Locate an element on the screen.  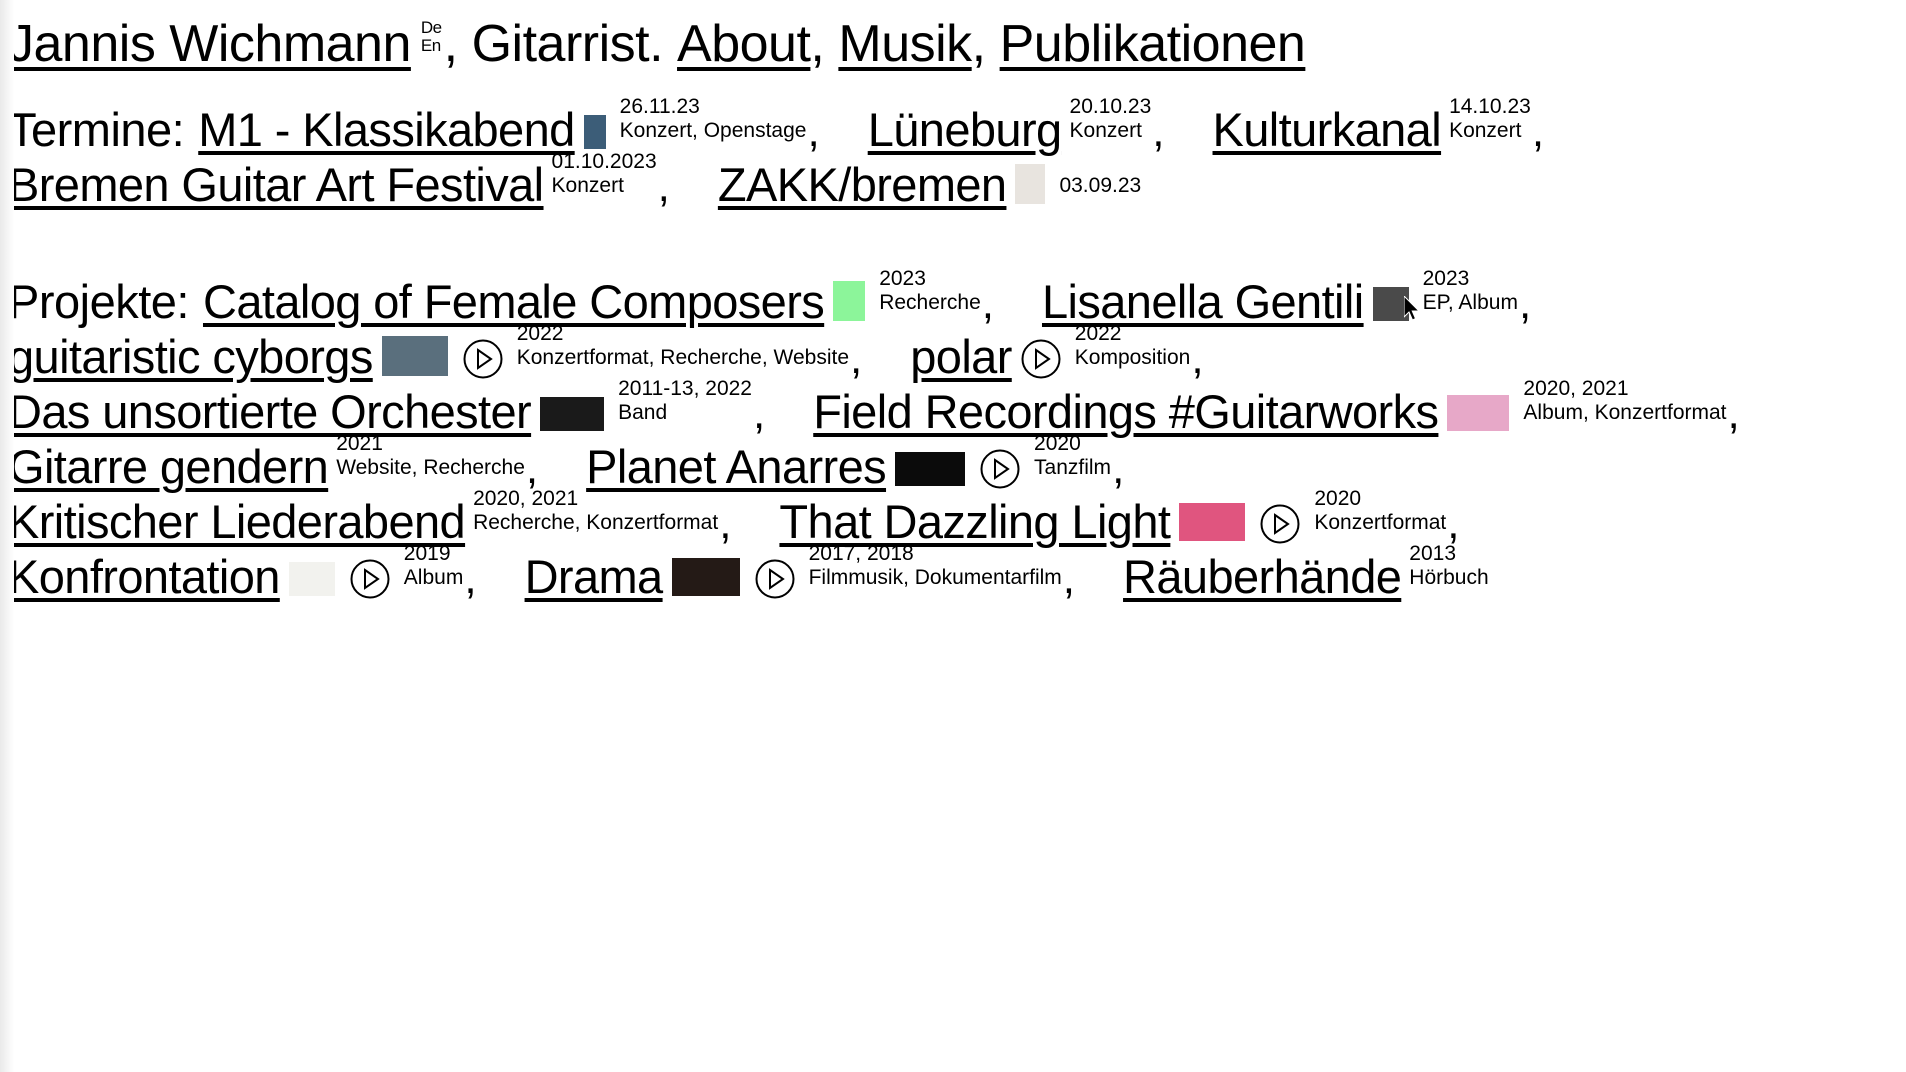
entry-title-link: Lüneburg is located at coordinates (965, 129).